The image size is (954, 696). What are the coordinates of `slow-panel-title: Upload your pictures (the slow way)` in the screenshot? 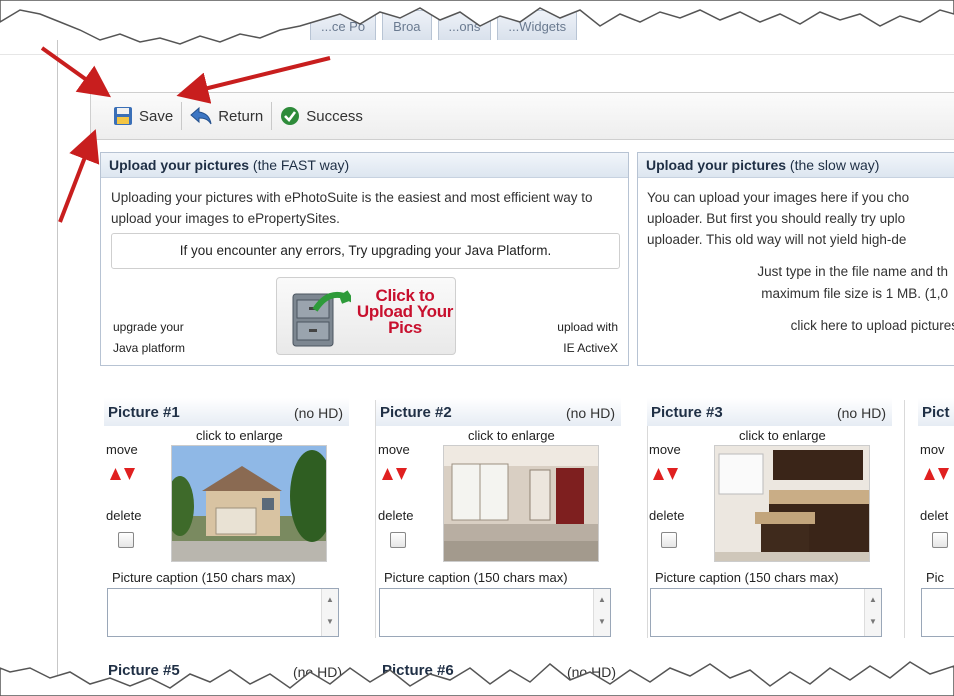 It's located at (796, 165).